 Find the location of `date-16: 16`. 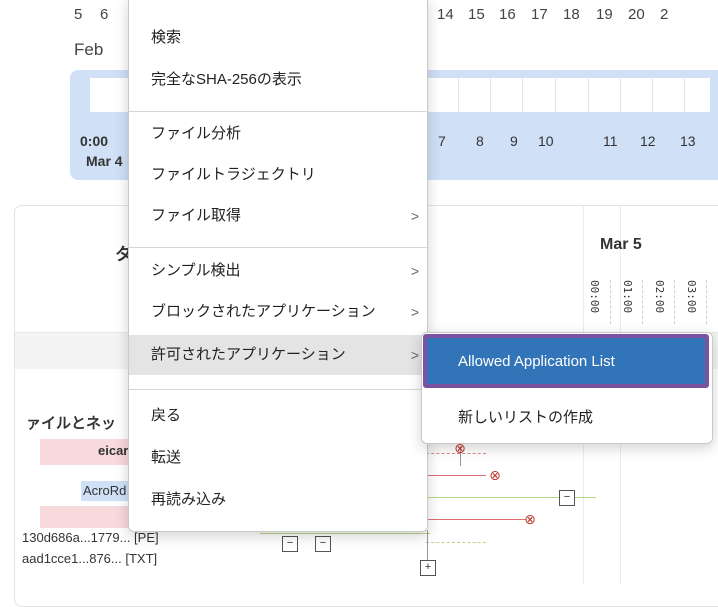

date-16: 16 is located at coordinates (507, 14).